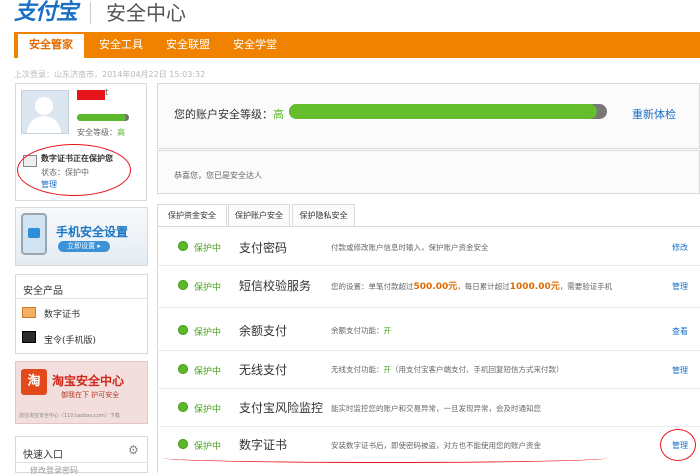 This screenshot has height=476, width=700. Describe the element at coordinates (436, 445) in the screenshot. I see `row-desc: 安装数字证书后，即使密码被盗，对方也不能使用您的账户资金` at that location.